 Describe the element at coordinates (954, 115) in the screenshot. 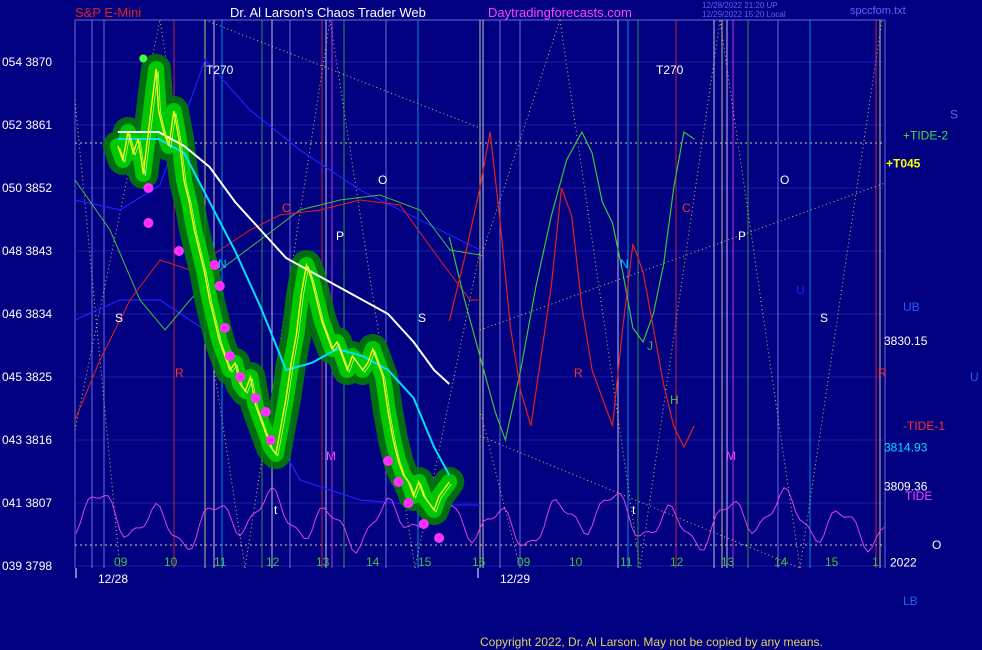

I see `right-label: S` at that location.